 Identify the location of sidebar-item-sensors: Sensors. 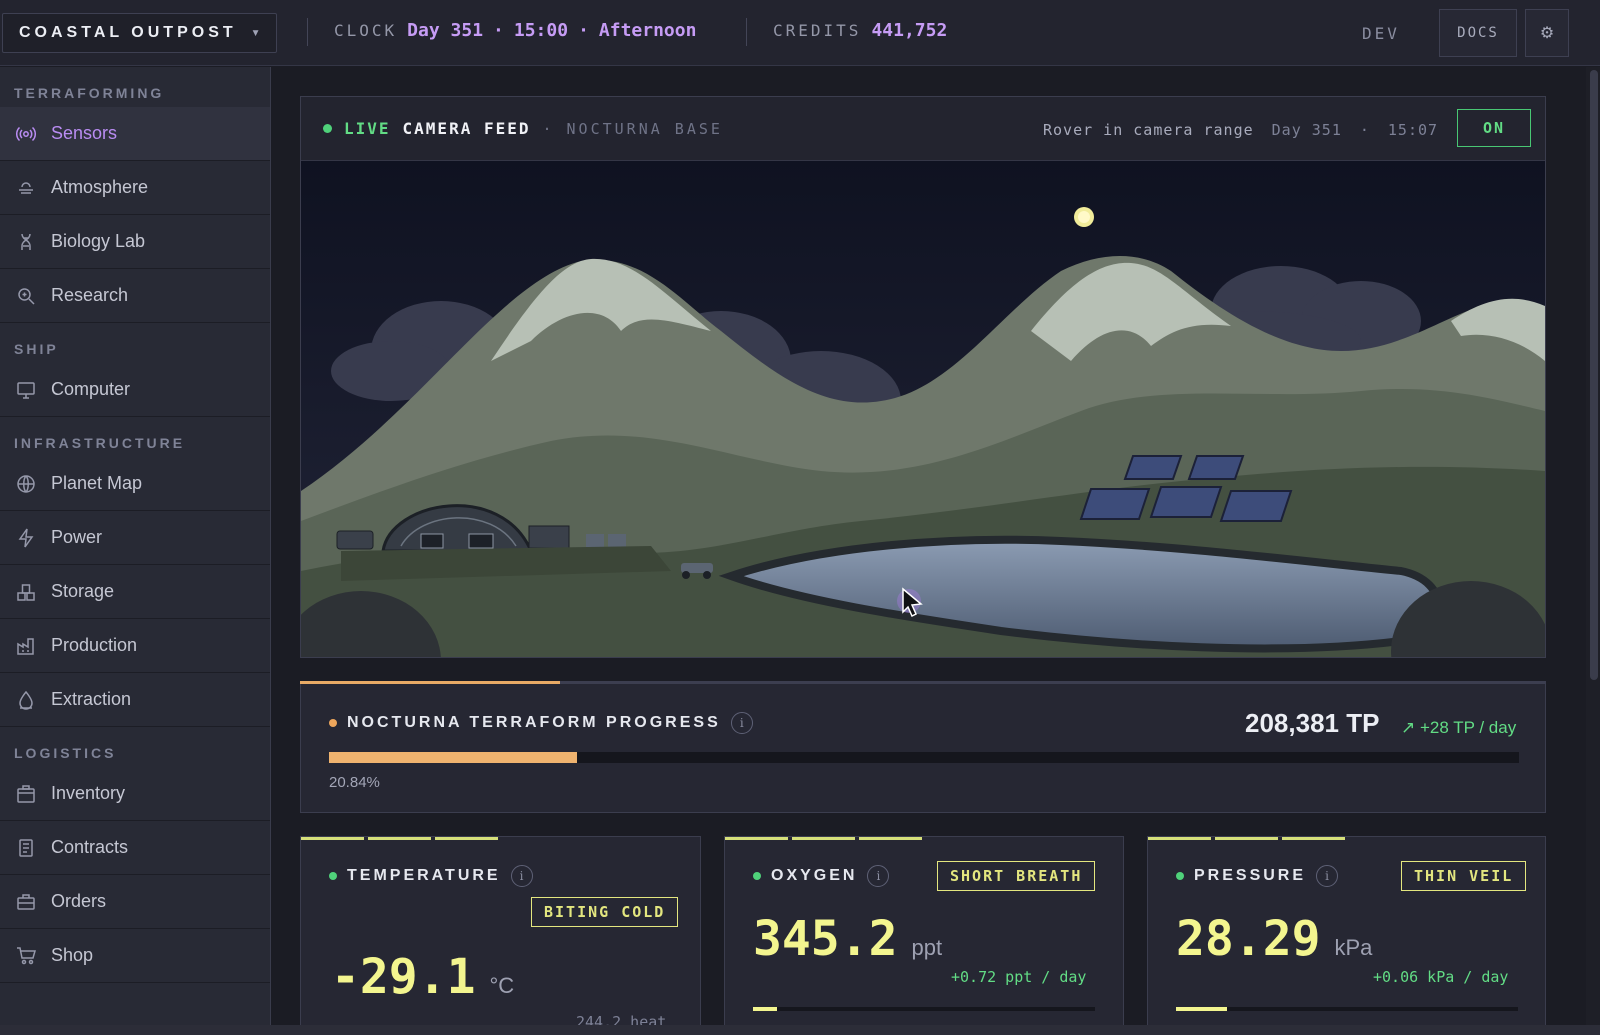
(135, 134).